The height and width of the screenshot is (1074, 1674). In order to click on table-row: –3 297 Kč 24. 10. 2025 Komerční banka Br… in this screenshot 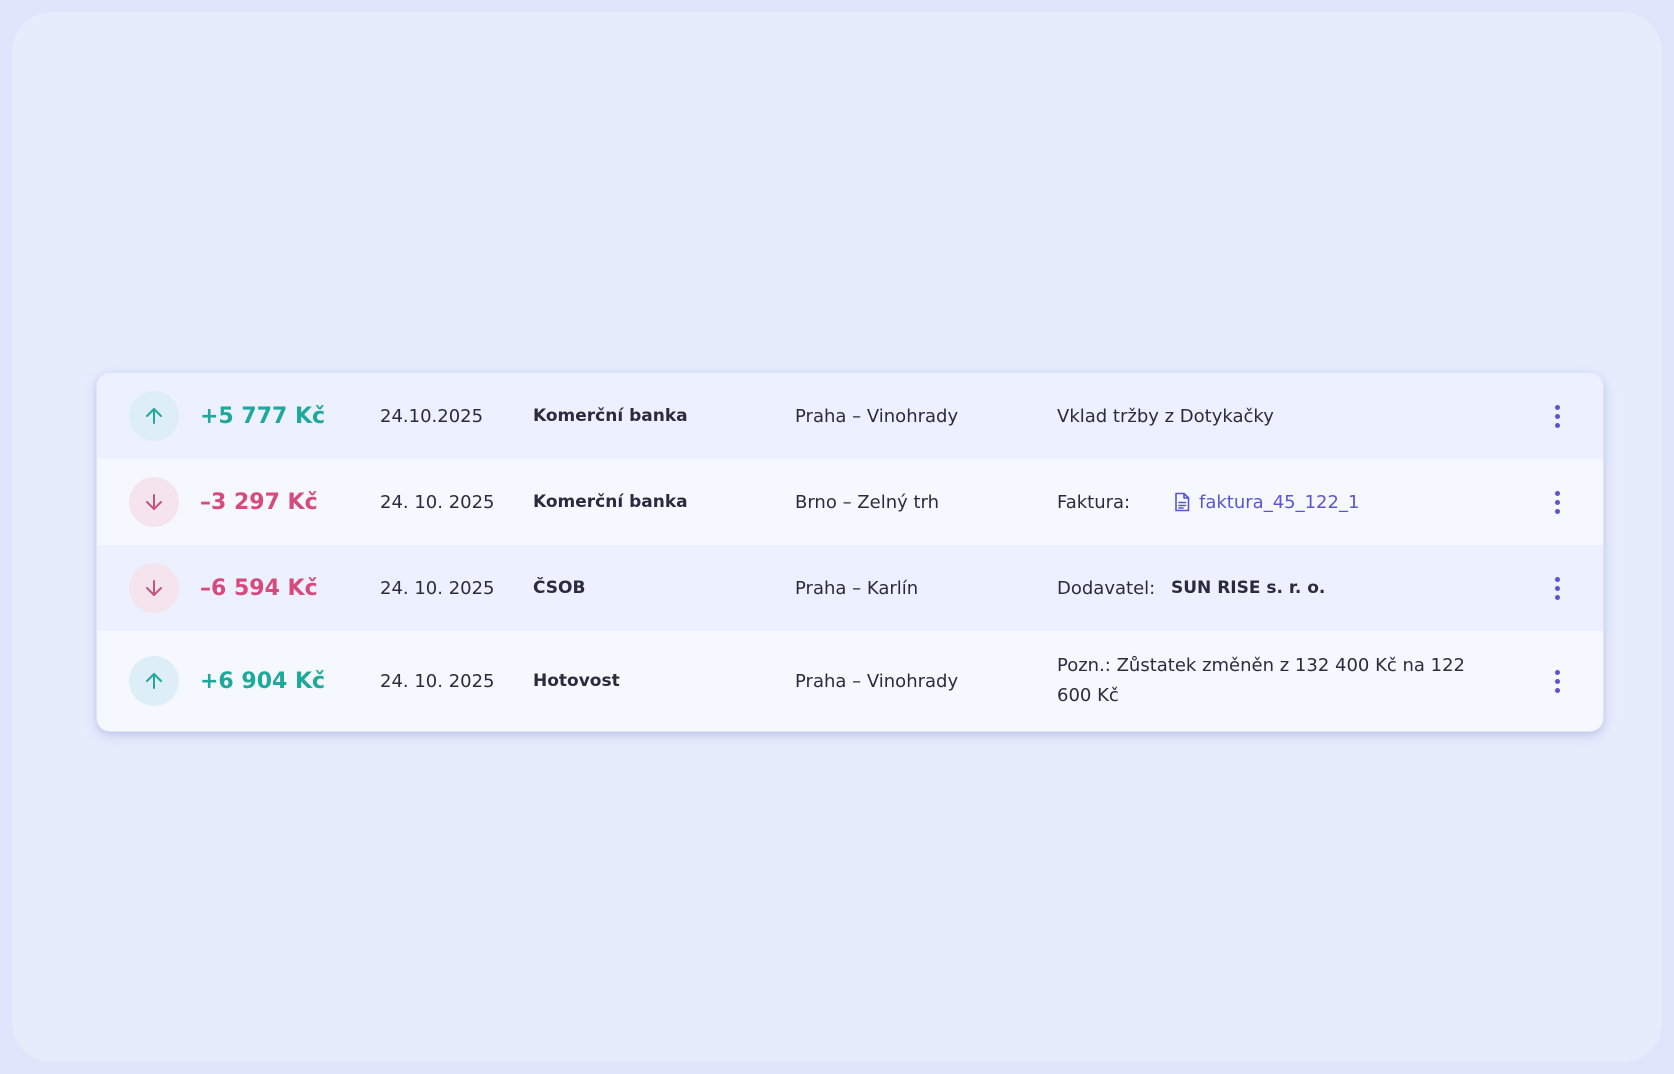, I will do `click(850, 502)`.